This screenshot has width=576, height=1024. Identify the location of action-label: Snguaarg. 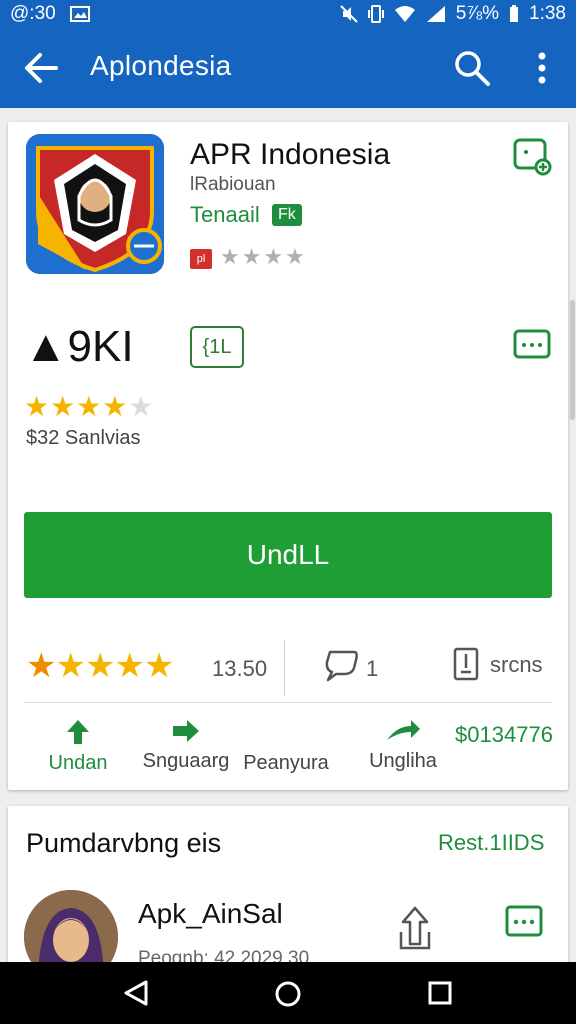
(186, 761).